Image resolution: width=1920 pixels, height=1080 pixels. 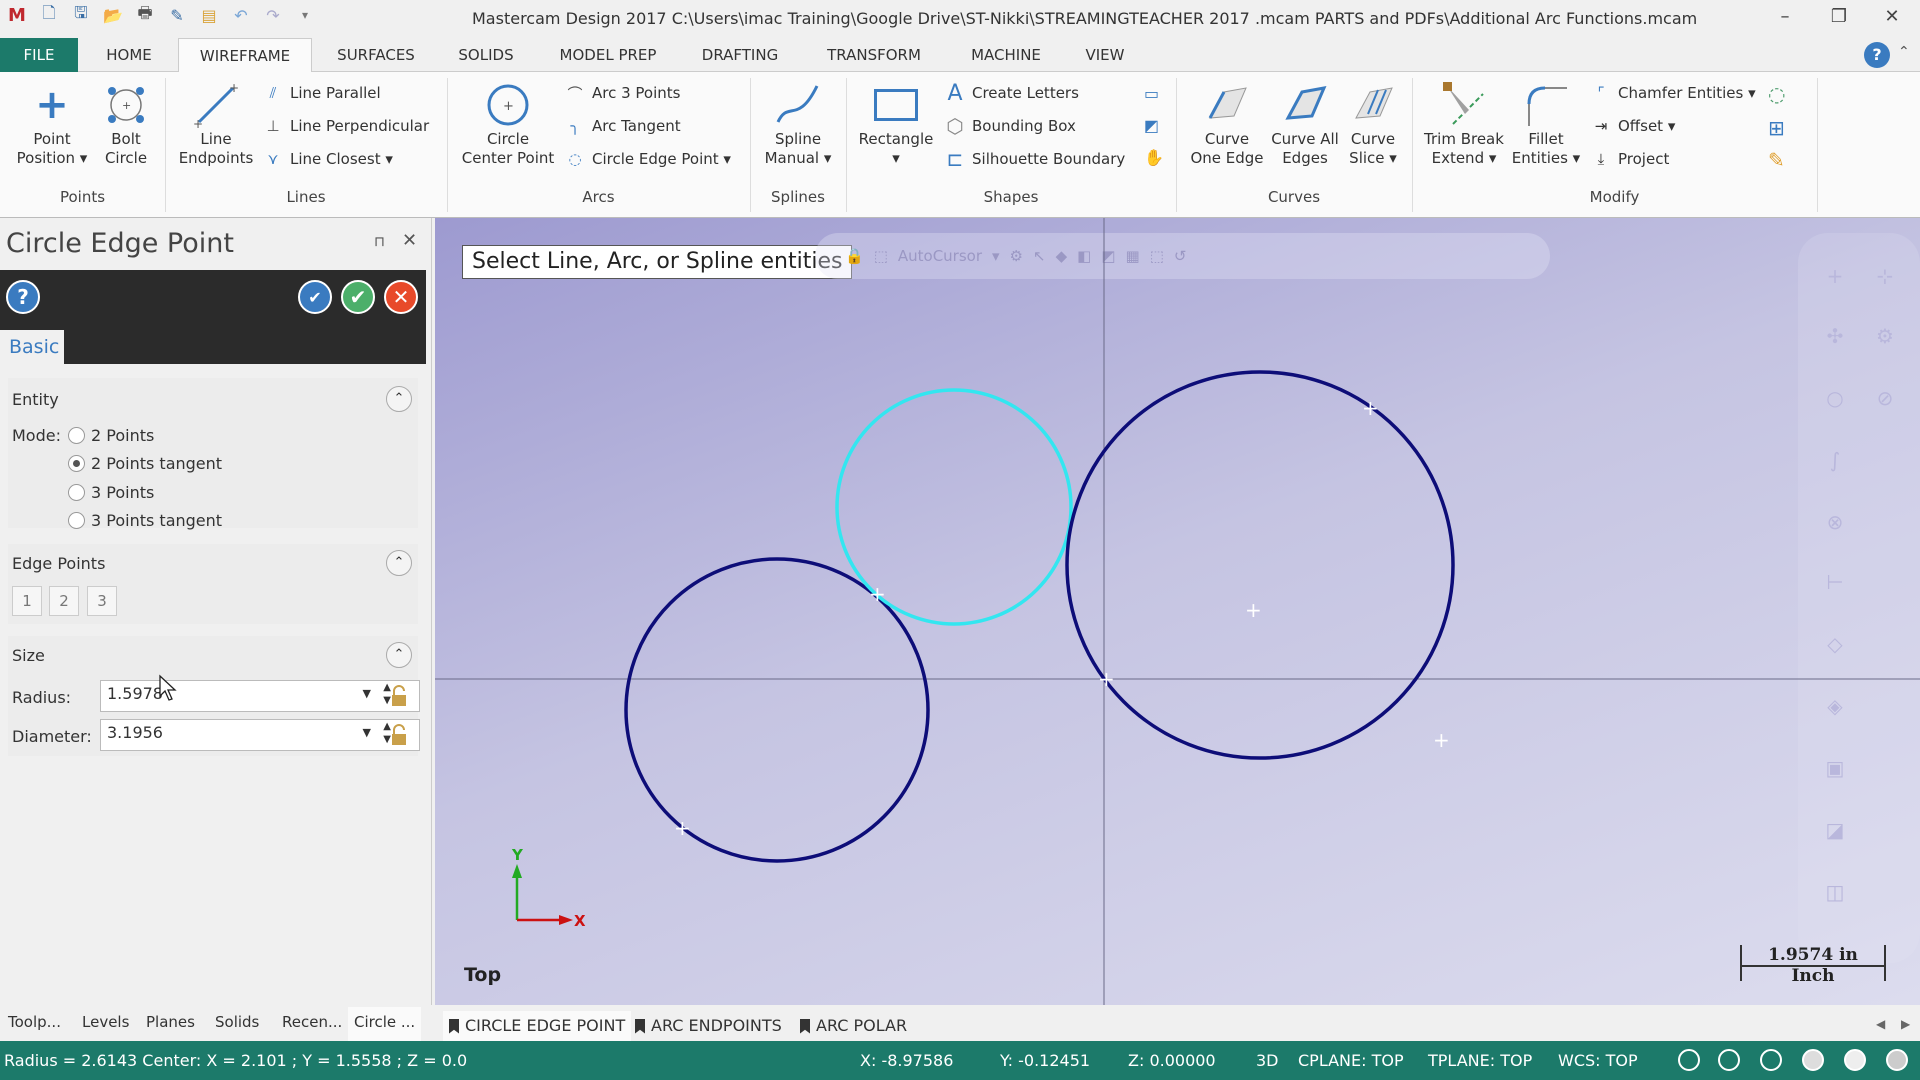 I want to click on fillet-entities-button: Fillet Entities ▾, so click(x=1546, y=124).